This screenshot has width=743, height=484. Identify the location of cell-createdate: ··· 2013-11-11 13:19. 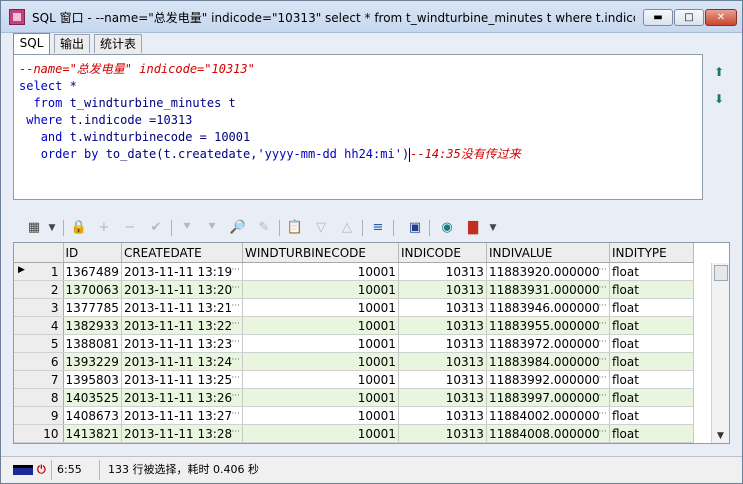
(182, 271).